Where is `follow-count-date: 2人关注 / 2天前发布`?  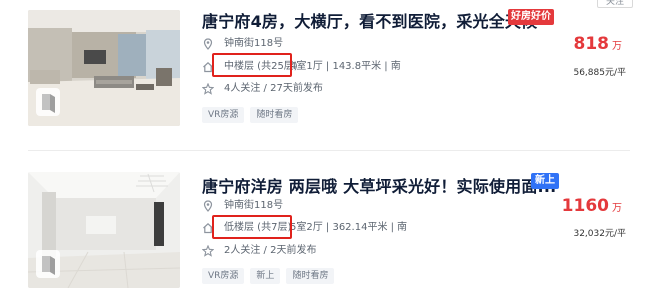
follow-count-date: 2人关注 / 2天前发布 is located at coordinates (270, 250).